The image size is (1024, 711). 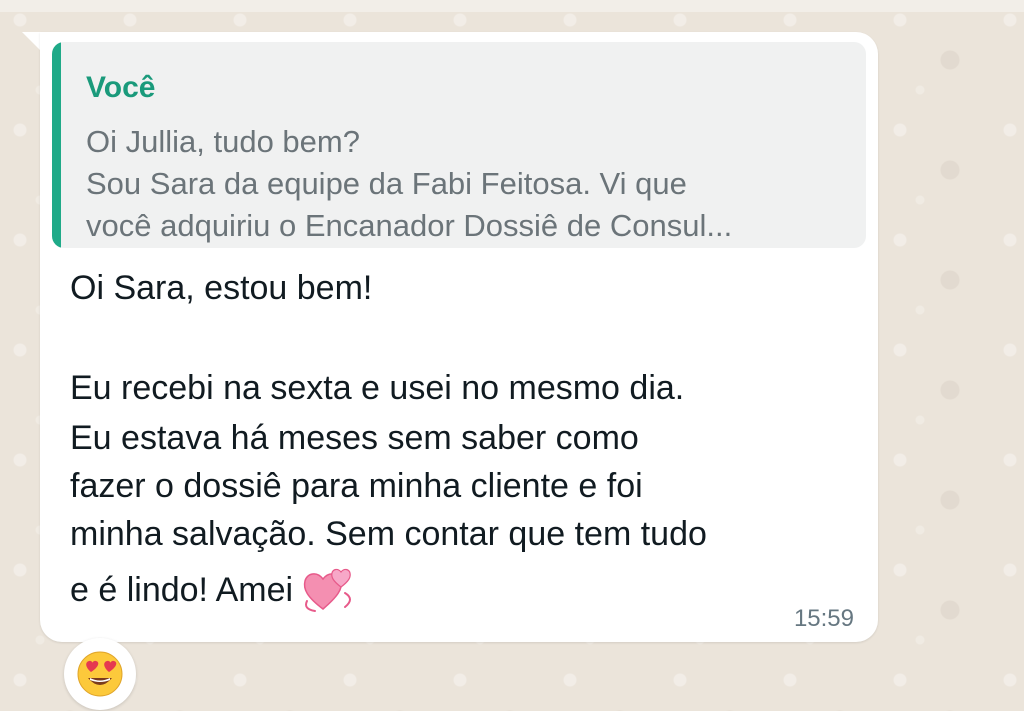 What do you see at coordinates (182, 589) in the screenshot?
I see `message-text-last: e é lindo! Amei` at bounding box center [182, 589].